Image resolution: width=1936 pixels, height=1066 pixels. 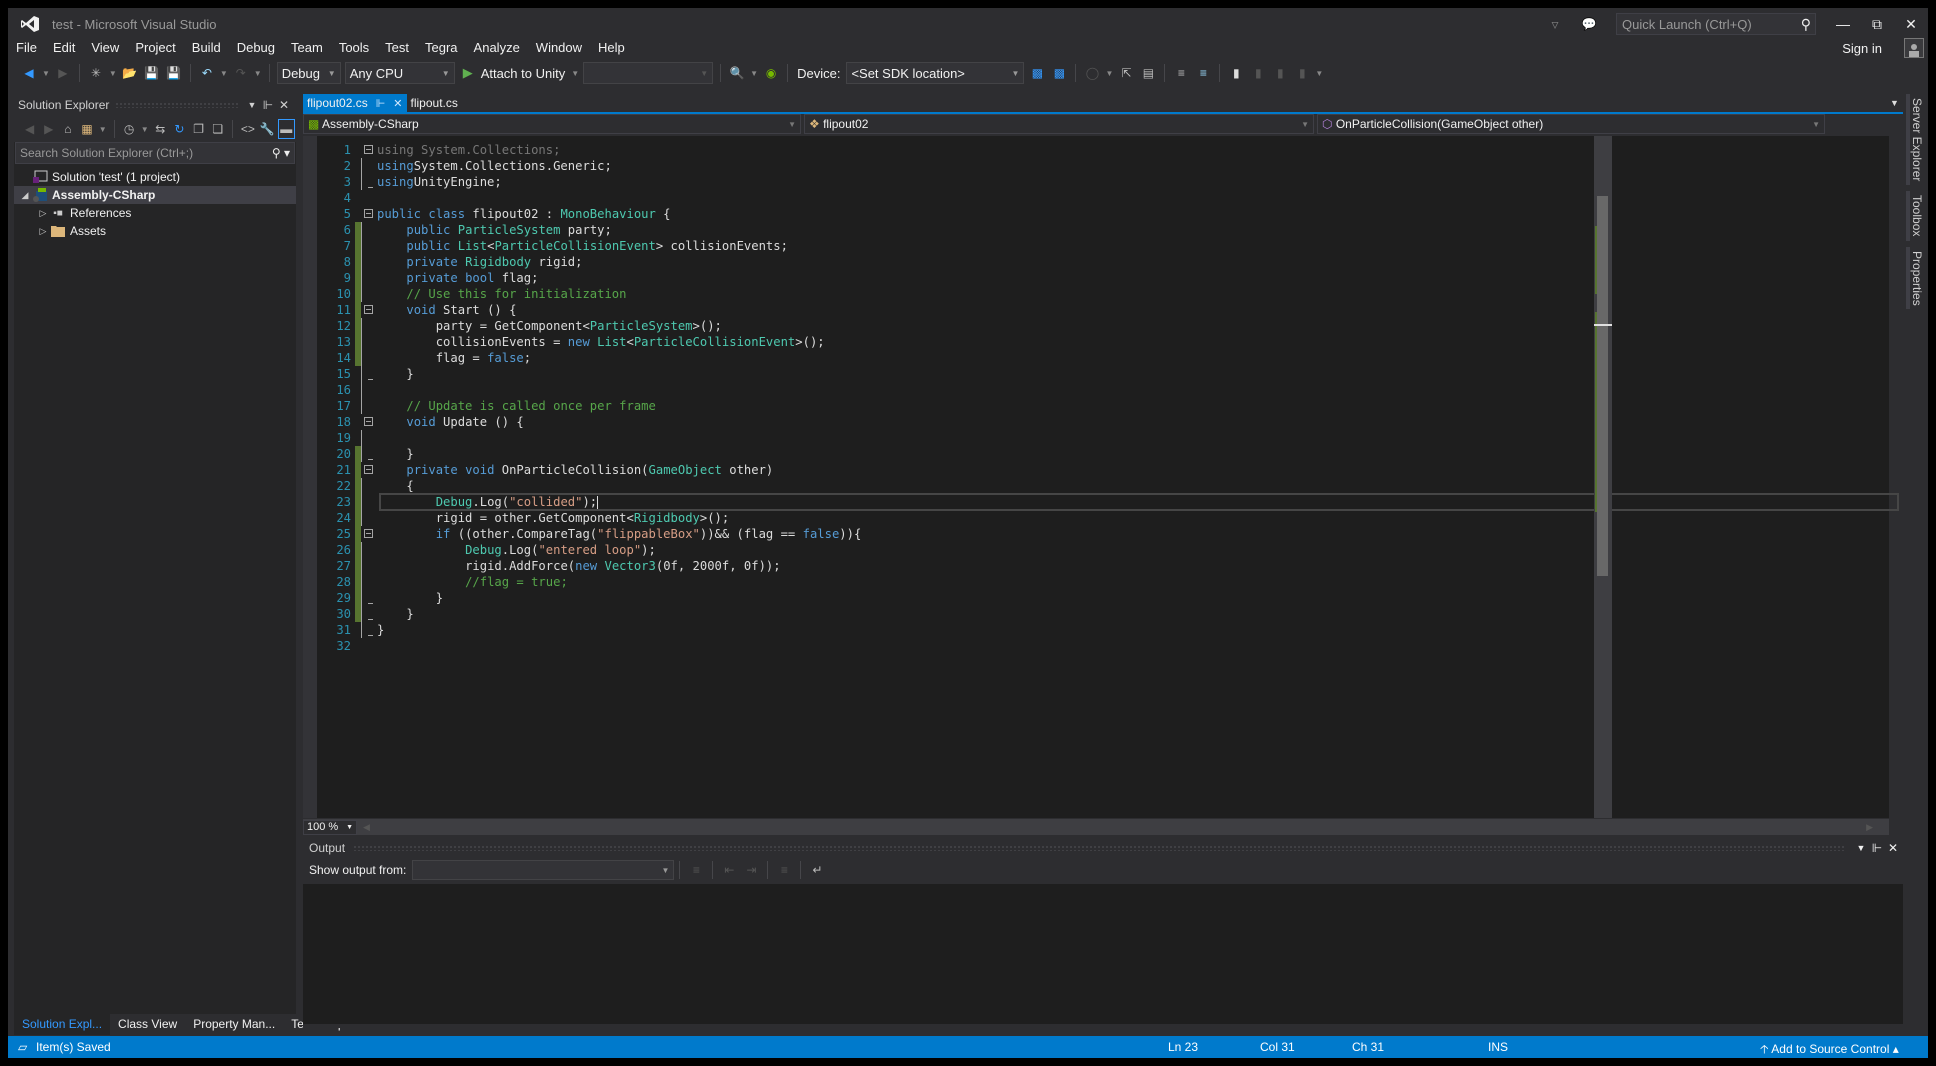 What do you see at coordinates (589, 454) in the screenshot?
I see `code-line: 20 }` at bounding box center [589, 454].